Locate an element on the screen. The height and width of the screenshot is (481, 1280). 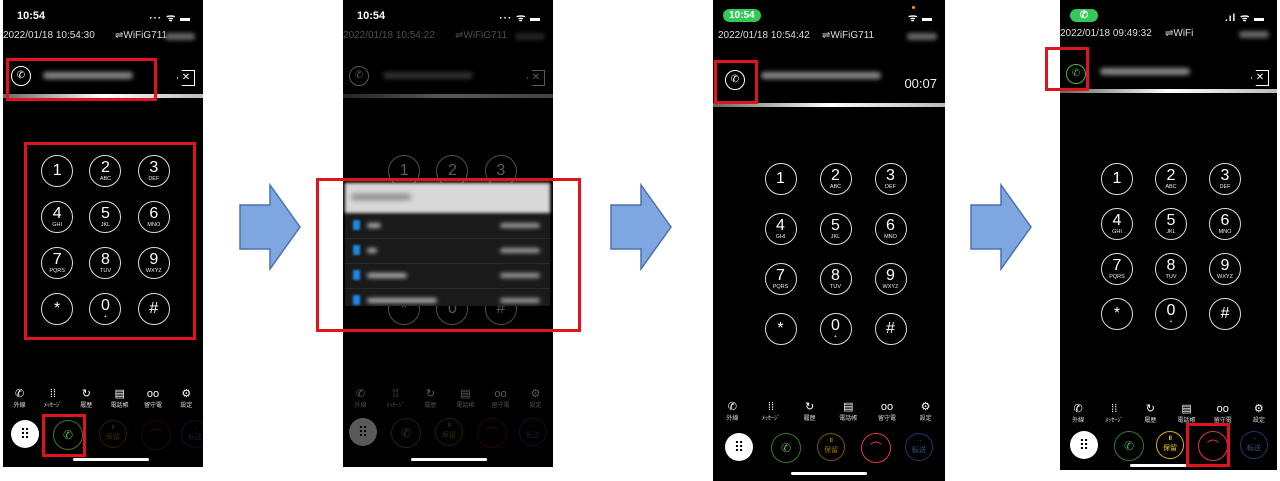
extension-number is located at coordinates (1254, 34).